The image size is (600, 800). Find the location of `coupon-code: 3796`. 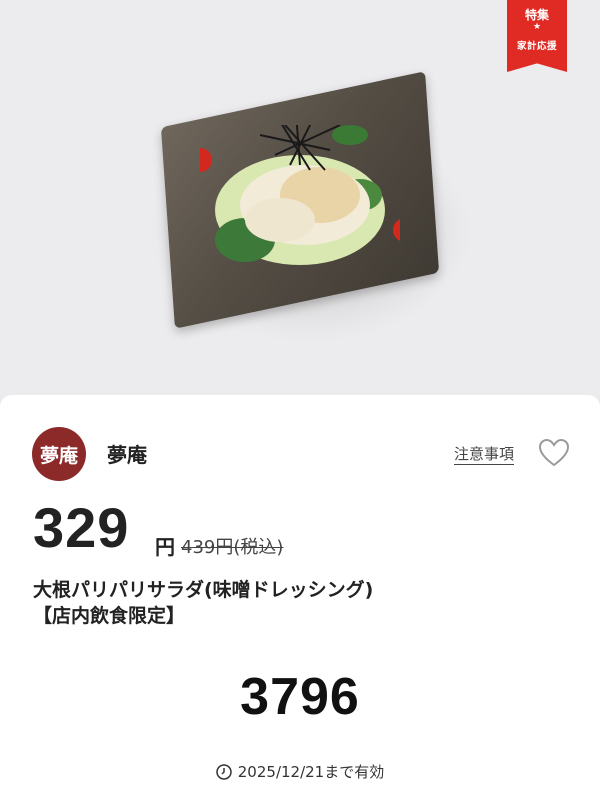

coupon-code: 3796 is located at coordinates (300, 697).